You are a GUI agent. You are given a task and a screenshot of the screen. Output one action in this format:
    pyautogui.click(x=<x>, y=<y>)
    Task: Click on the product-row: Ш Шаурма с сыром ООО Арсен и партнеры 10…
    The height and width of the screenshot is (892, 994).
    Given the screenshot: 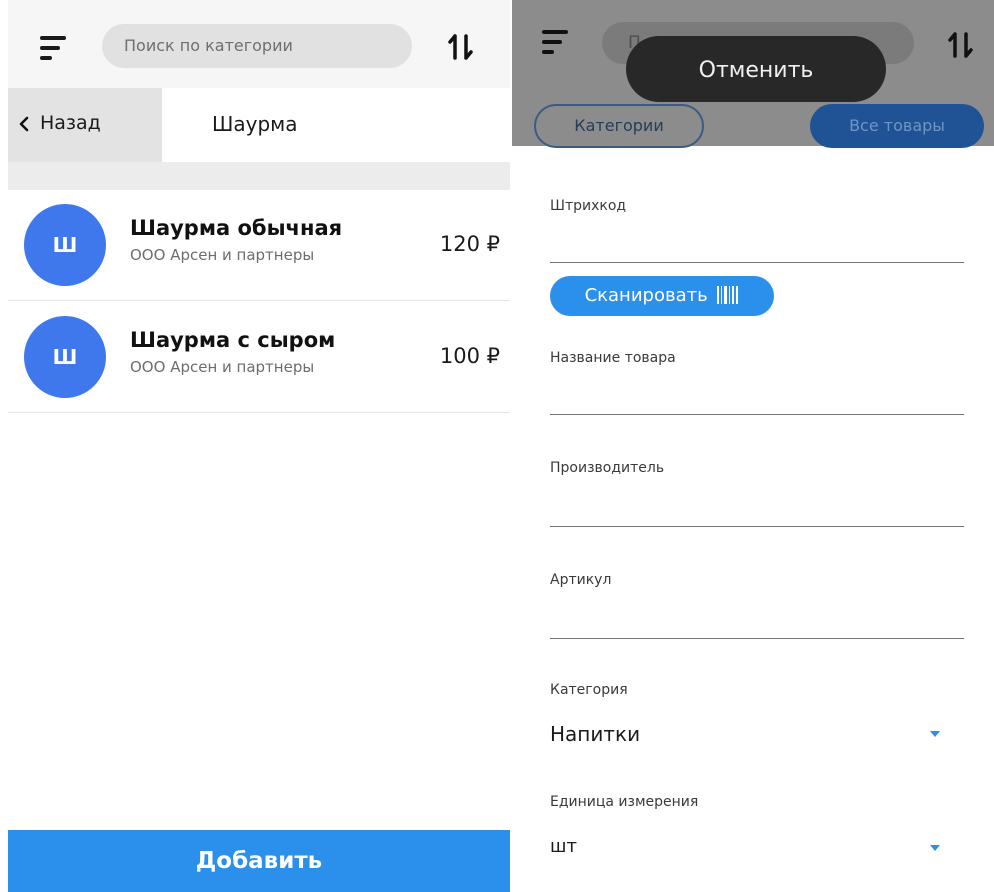 What is the action you would take?
    pyautogui.click(x=259, y=357)
    